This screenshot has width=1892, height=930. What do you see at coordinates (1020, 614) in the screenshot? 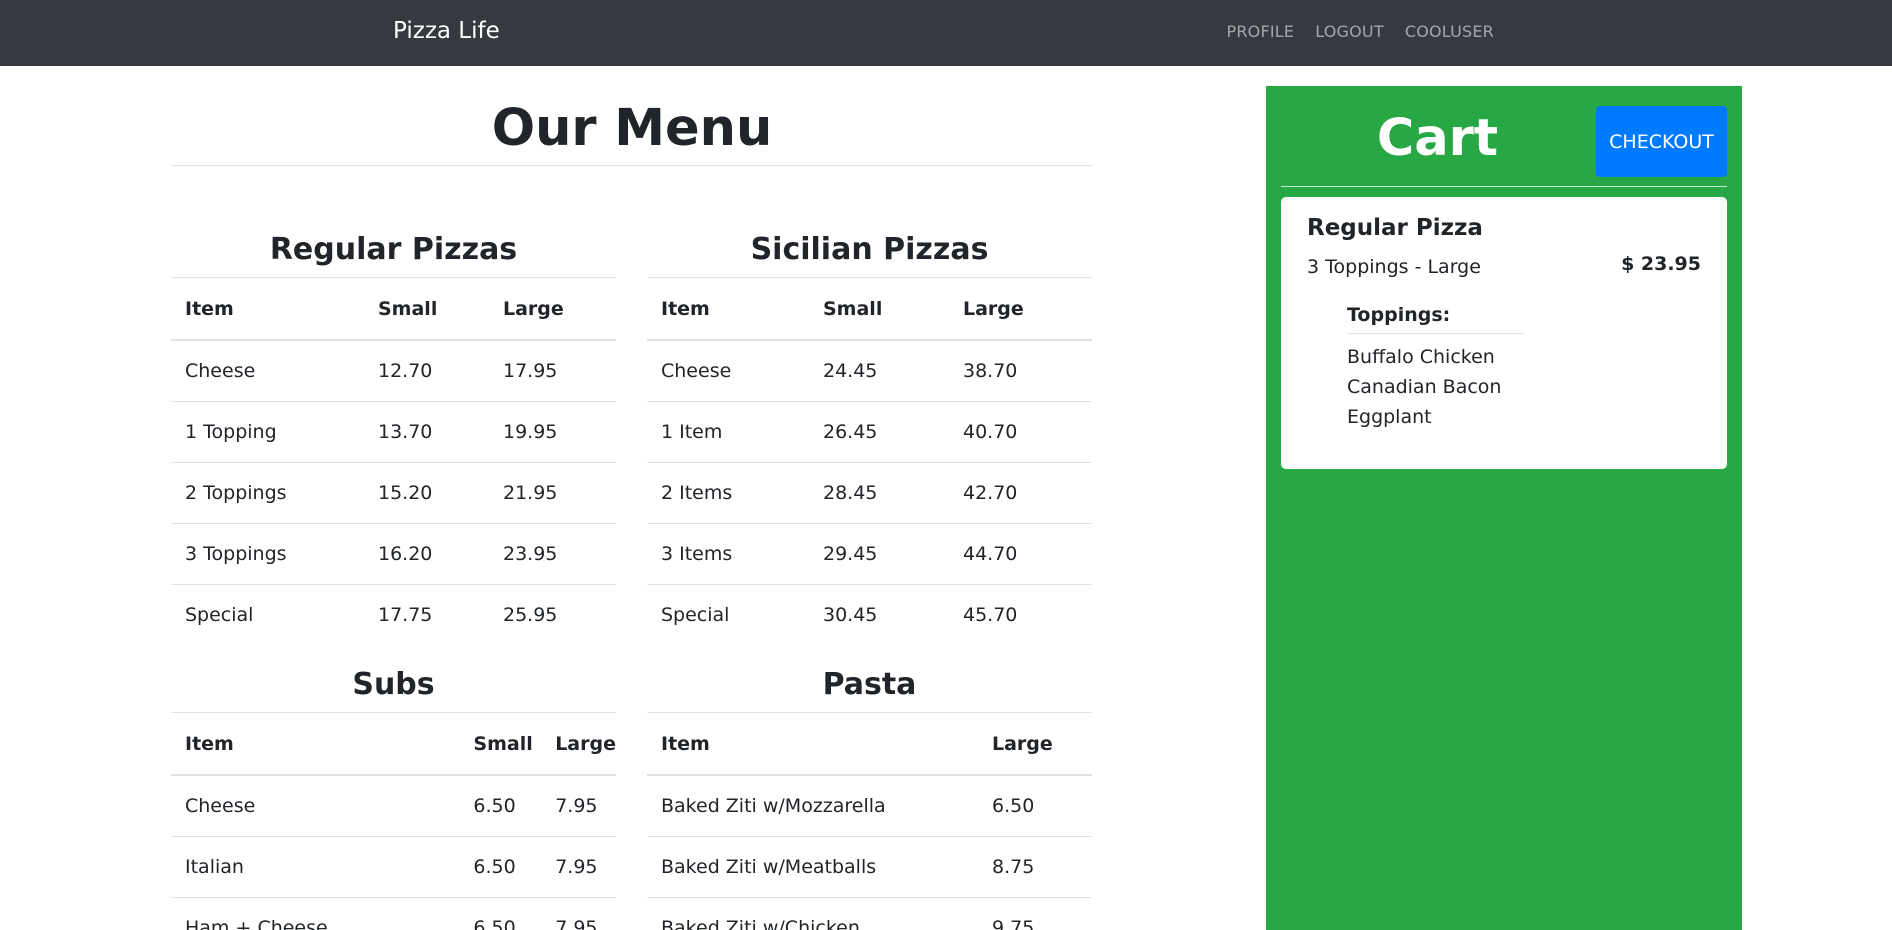
I see `price-cell: 45.70` at bounding box center [1020, 614].